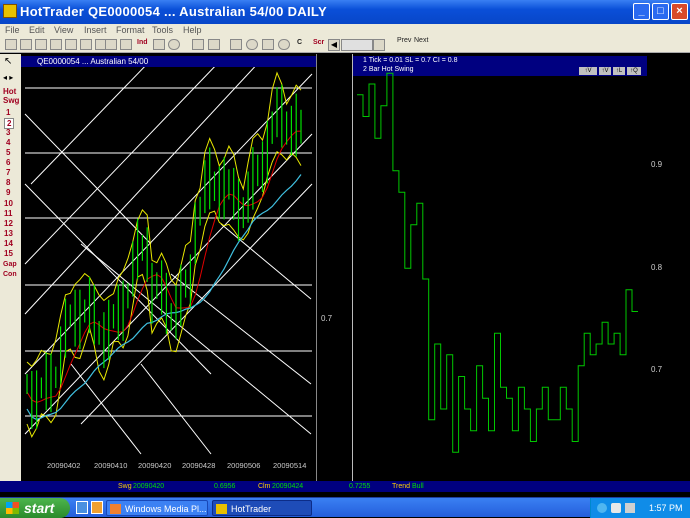 The height and width of the screenshot is (518, 690). I want to click on scan-icon, so click(126, 44).